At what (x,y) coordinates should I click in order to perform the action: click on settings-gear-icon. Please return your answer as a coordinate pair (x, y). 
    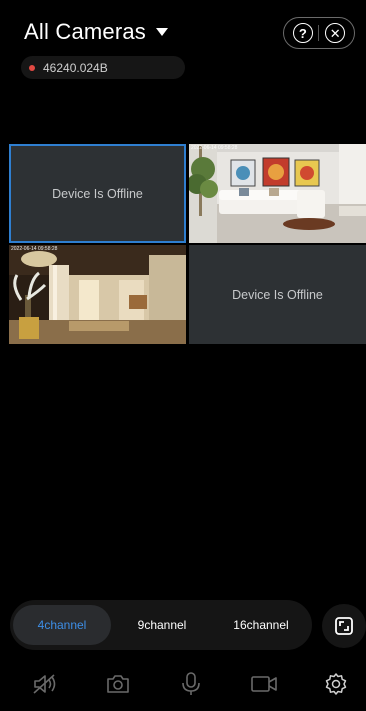
    Looking at the image, I should click on (336, 684).